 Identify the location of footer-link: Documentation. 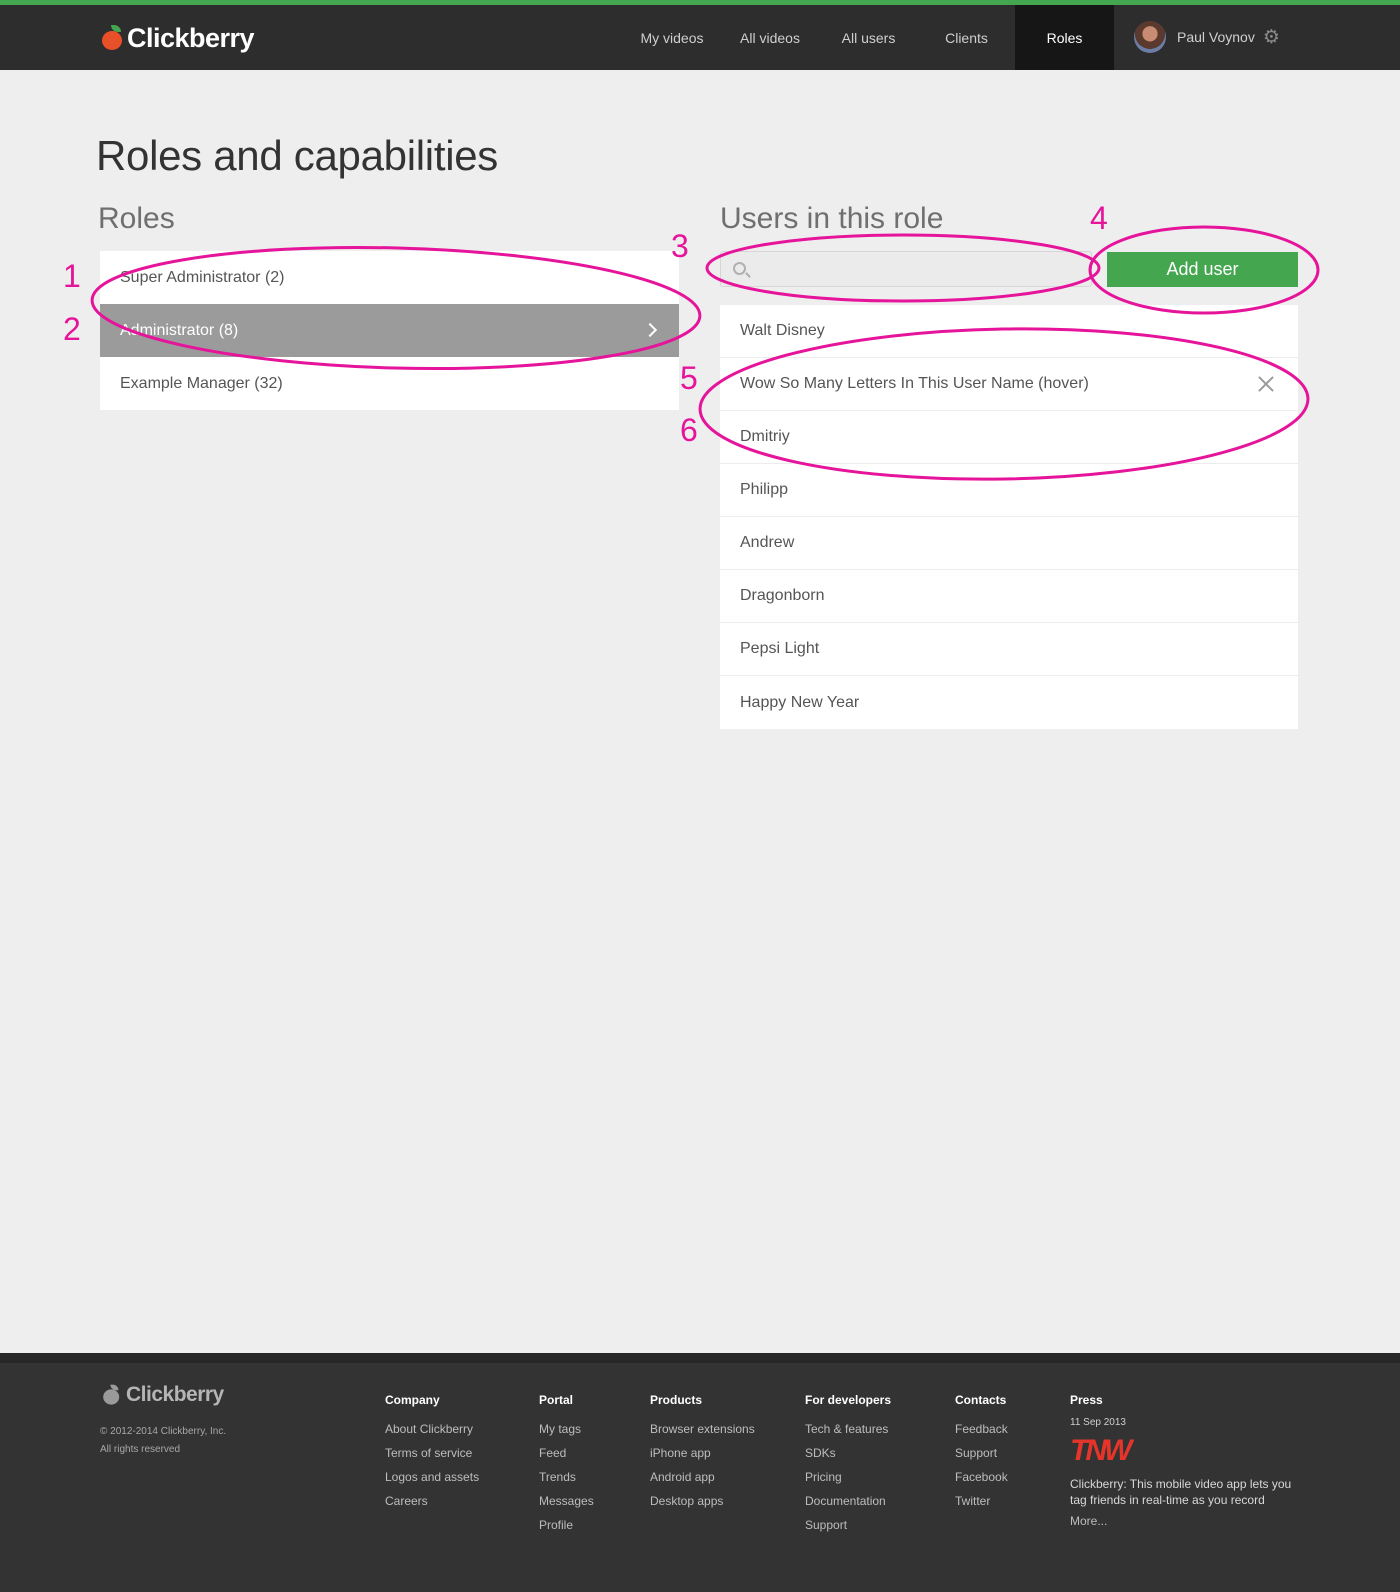
(848, 1501).